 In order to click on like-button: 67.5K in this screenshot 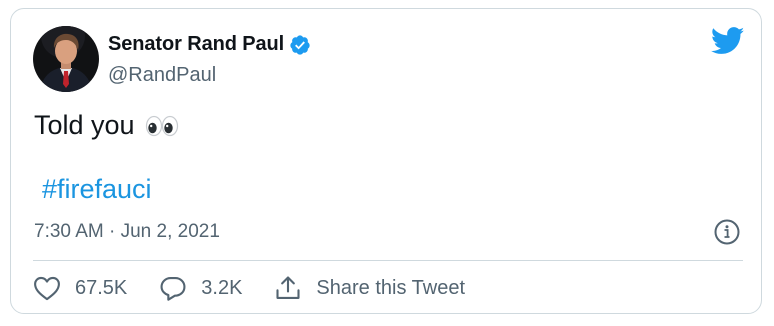, I will do `click(80, 288)`.